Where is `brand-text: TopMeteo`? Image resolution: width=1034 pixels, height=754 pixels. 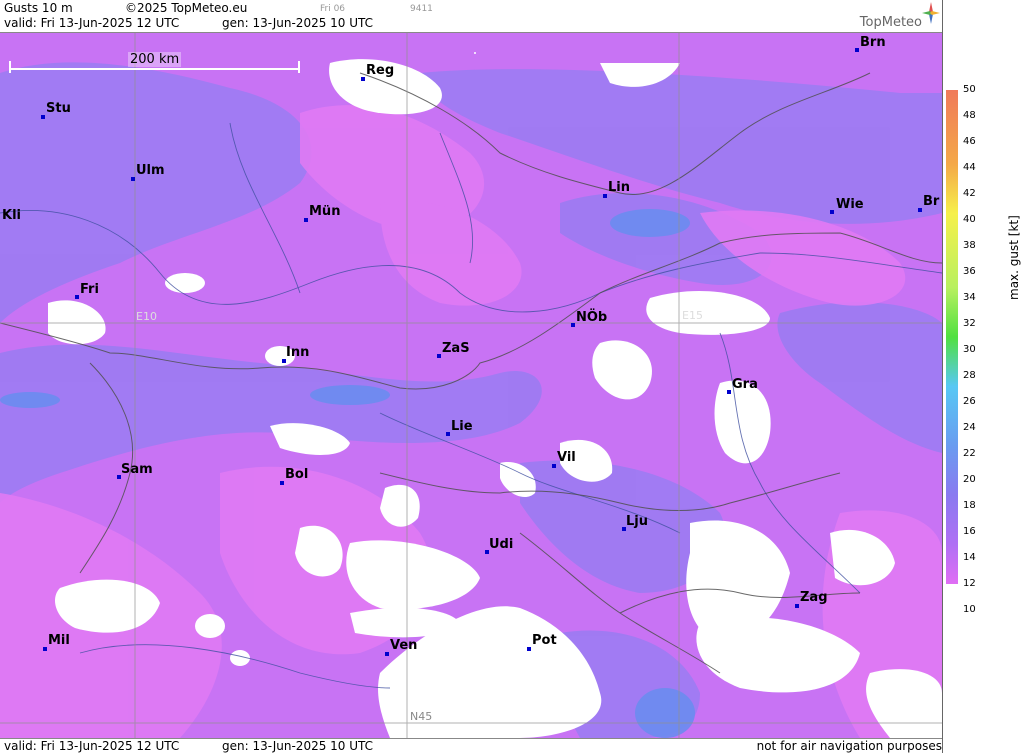
brand-text: TopMeteo is located at coordinates (890, 22).